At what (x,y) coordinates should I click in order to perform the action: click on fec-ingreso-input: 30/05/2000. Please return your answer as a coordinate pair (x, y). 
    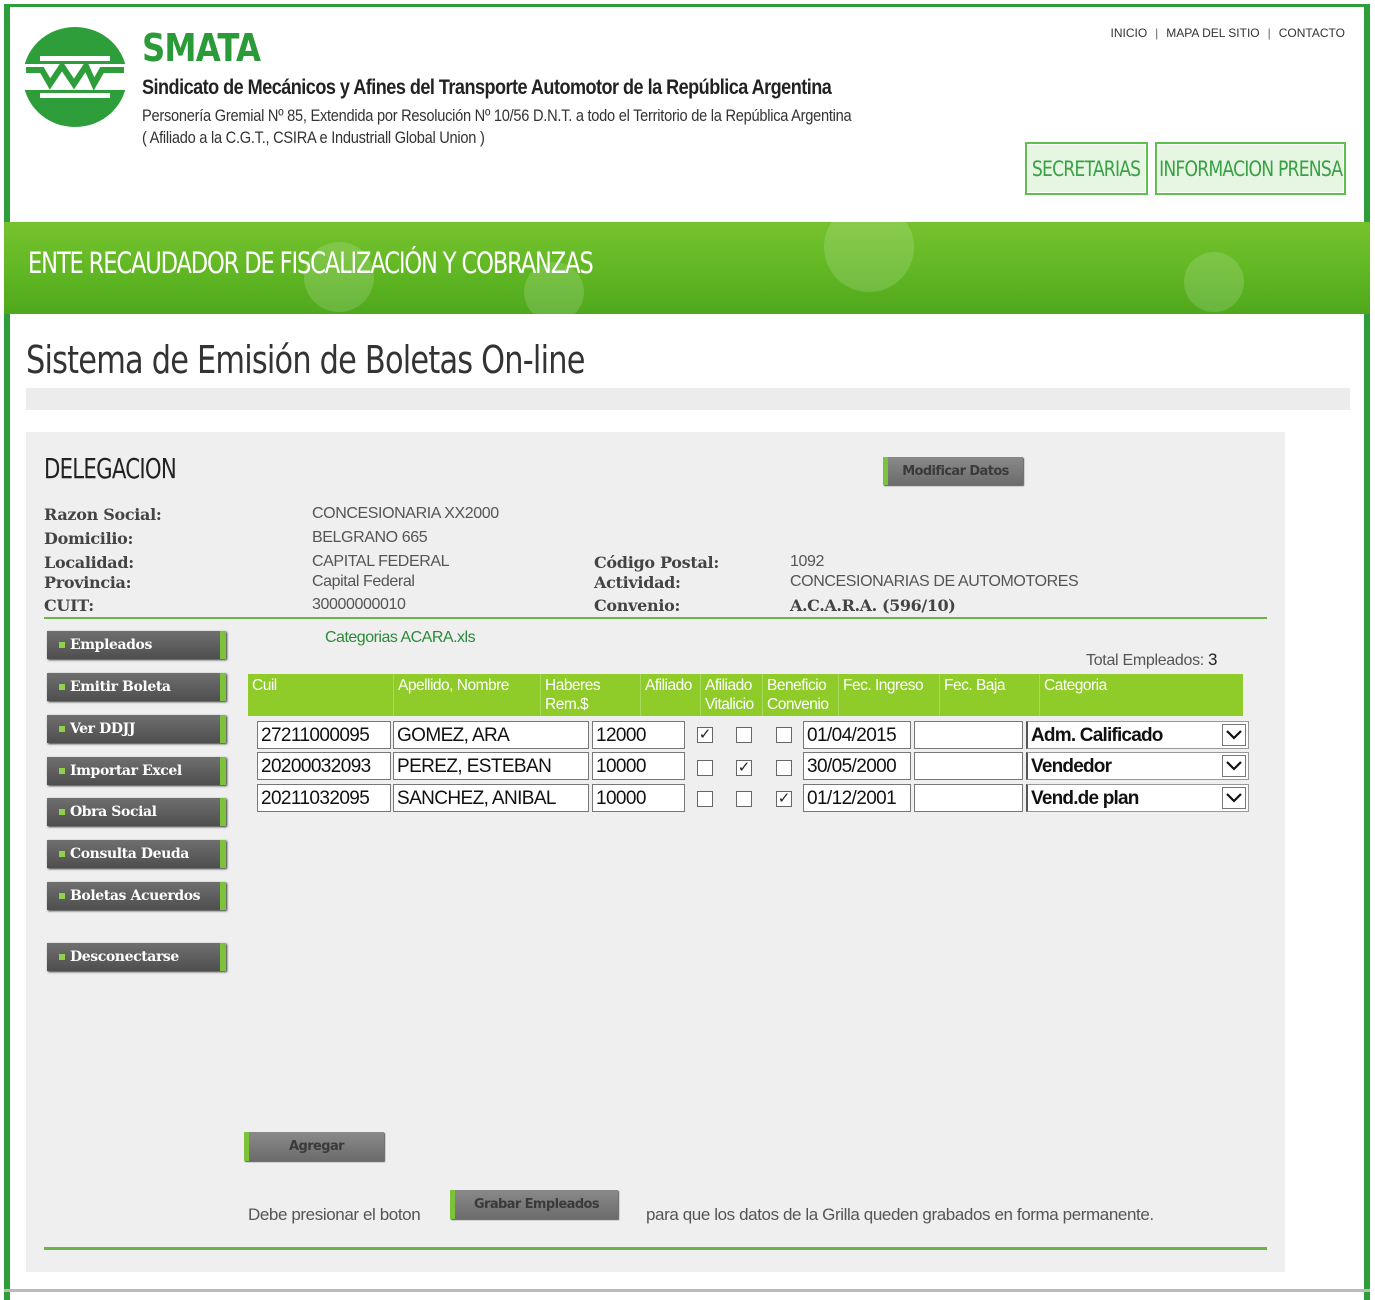
    Looking at the image, I should click on (857, 766).